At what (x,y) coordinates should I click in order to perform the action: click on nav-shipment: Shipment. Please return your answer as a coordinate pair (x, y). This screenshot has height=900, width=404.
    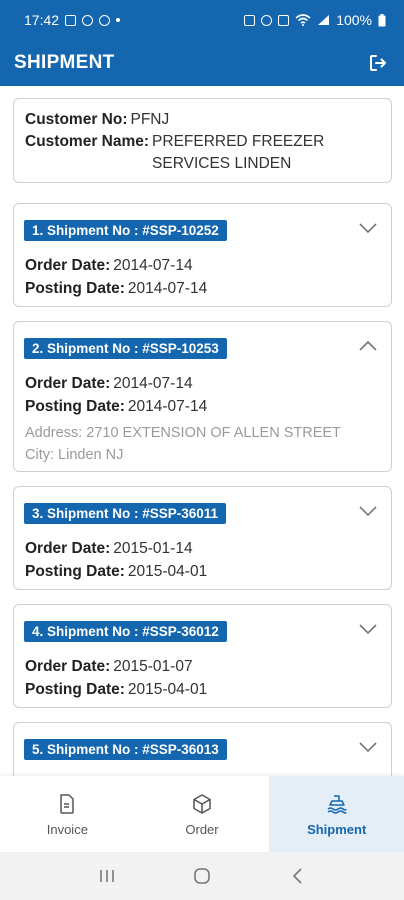
    Looking at the image, I should click on (336, 814).